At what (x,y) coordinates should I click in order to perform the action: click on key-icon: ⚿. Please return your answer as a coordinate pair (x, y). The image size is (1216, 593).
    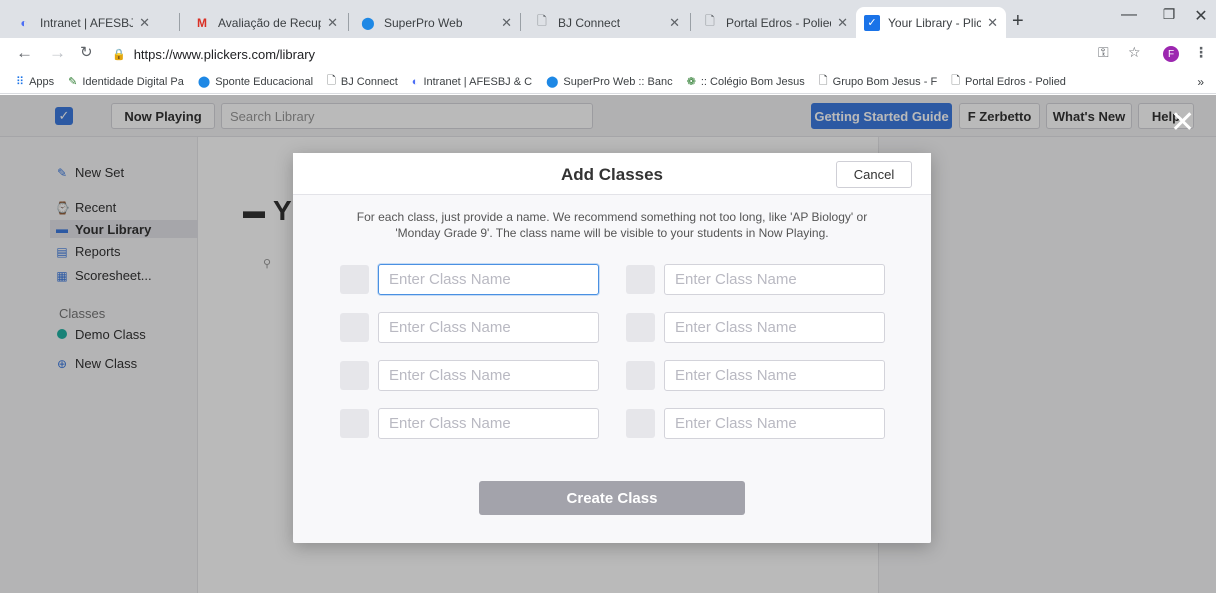
    Looking at the image, I should click on (1103, 52).